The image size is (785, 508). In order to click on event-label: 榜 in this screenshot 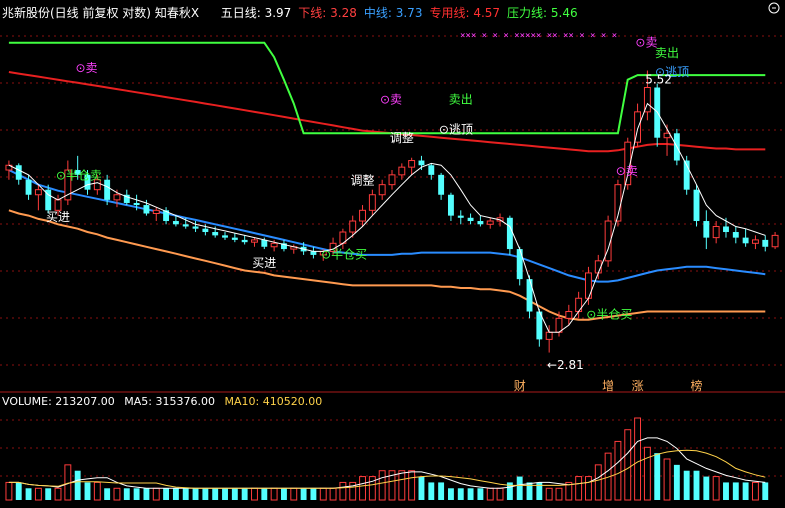, I will do `click(697, 385)`.